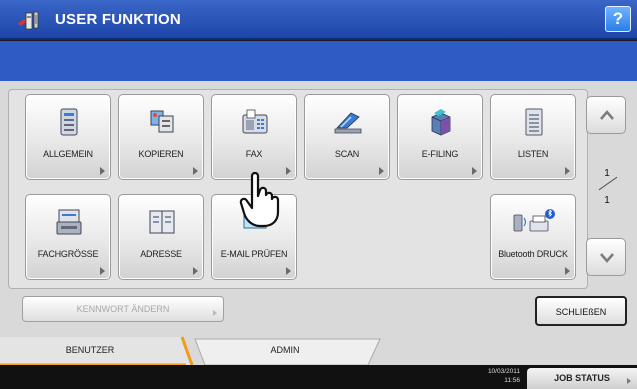  Describe the element at coordinates (90, 351) in the screenshot. I see `tab-benutzer: BENUTZER` at that location.